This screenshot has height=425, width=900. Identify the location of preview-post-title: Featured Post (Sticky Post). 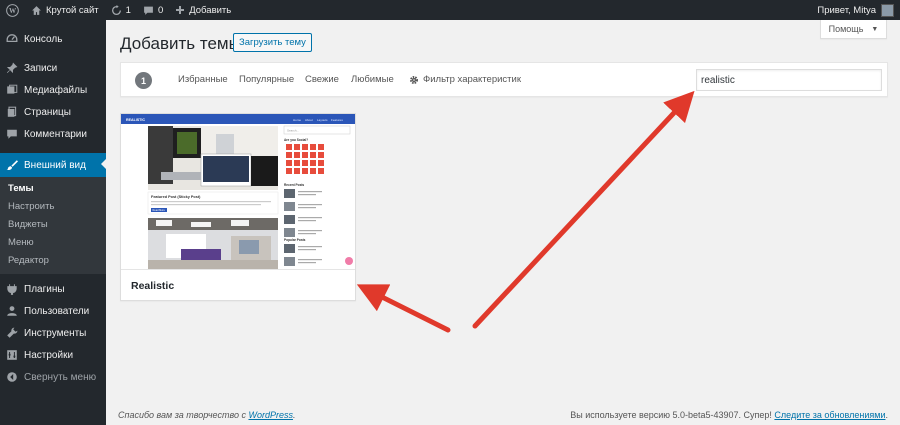
(176, 197).